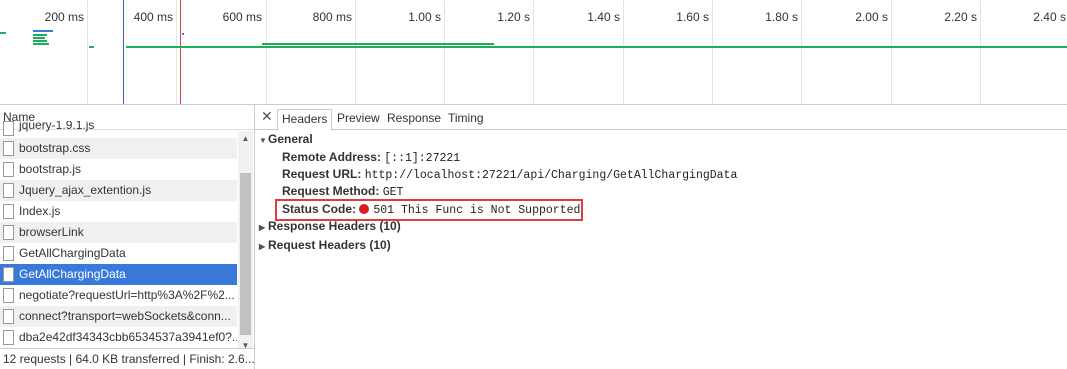 This screenshot has height=369, width=1067. What do you see at coordinates (290, 139) in the screenshot?
I see `section-title: General` at bounding box center [290, 139].